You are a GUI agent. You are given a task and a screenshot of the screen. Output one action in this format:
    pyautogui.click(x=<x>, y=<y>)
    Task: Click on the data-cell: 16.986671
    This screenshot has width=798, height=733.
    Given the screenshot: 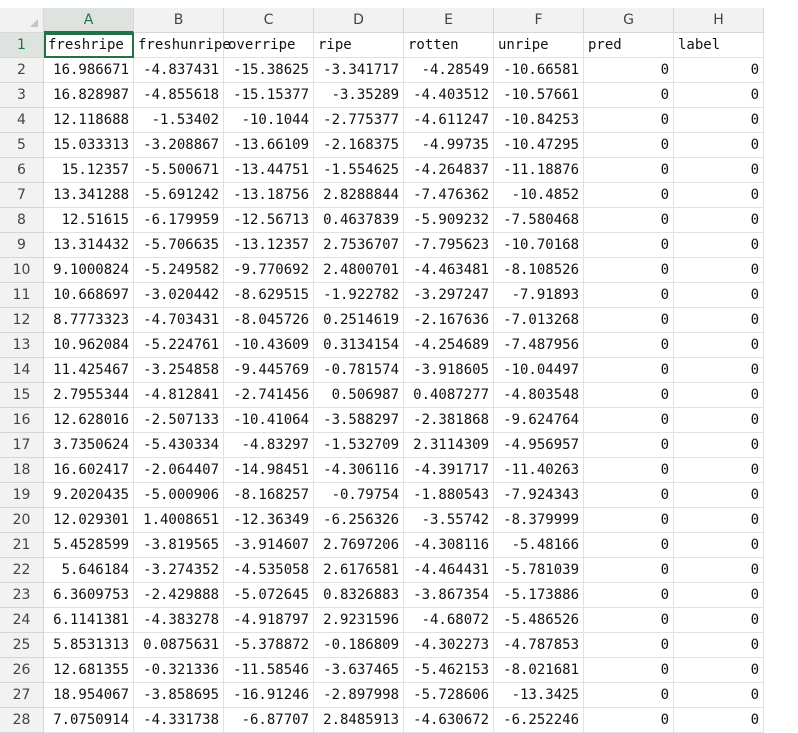 What is the action you would take?
    pyautogui.click(x=89, y=70)
    